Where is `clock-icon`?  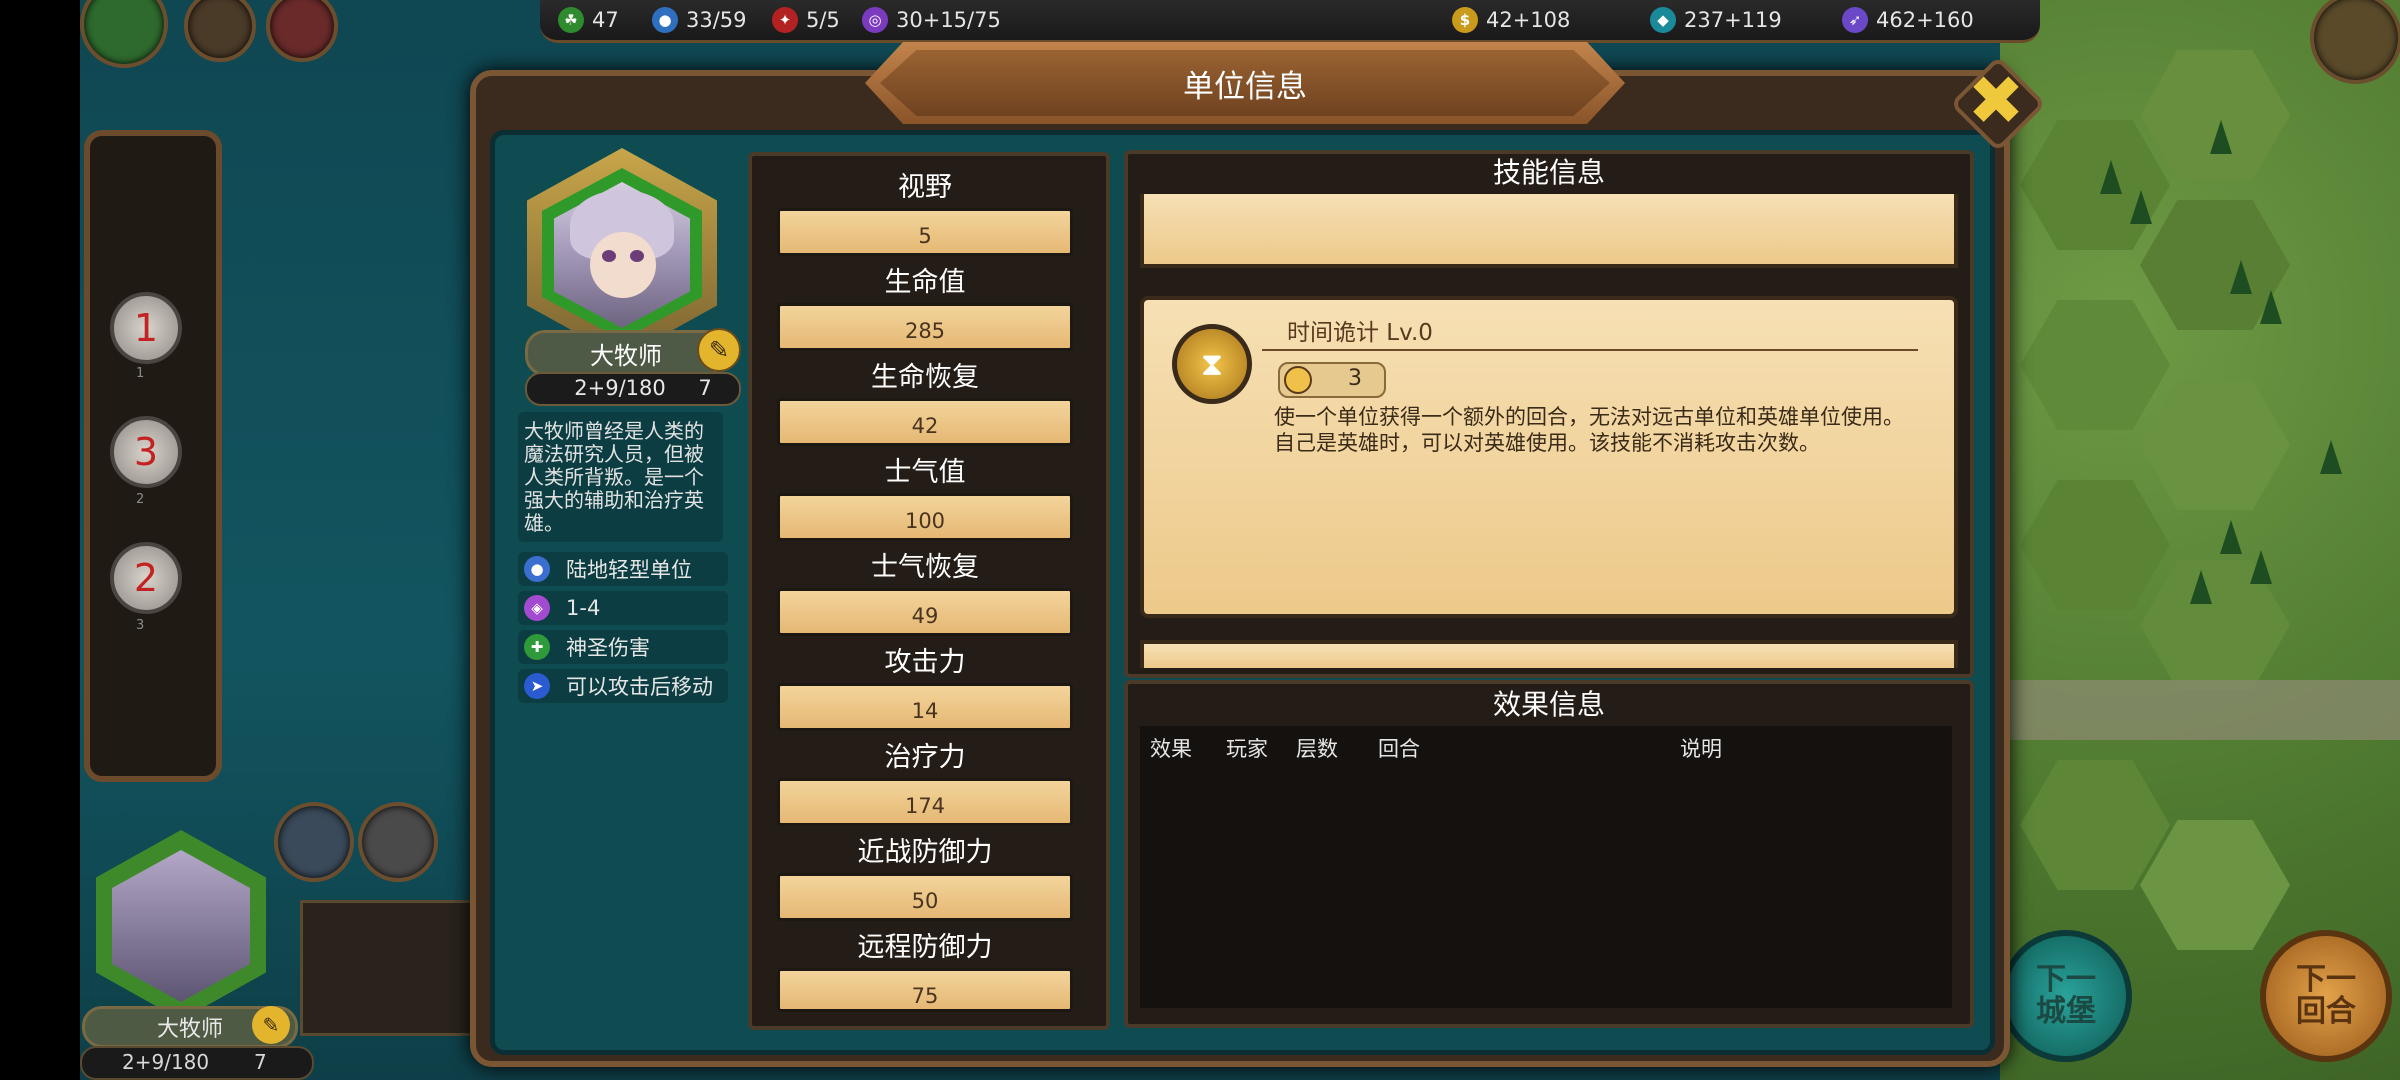 clock-icon is located at coordinates (1298, 380).